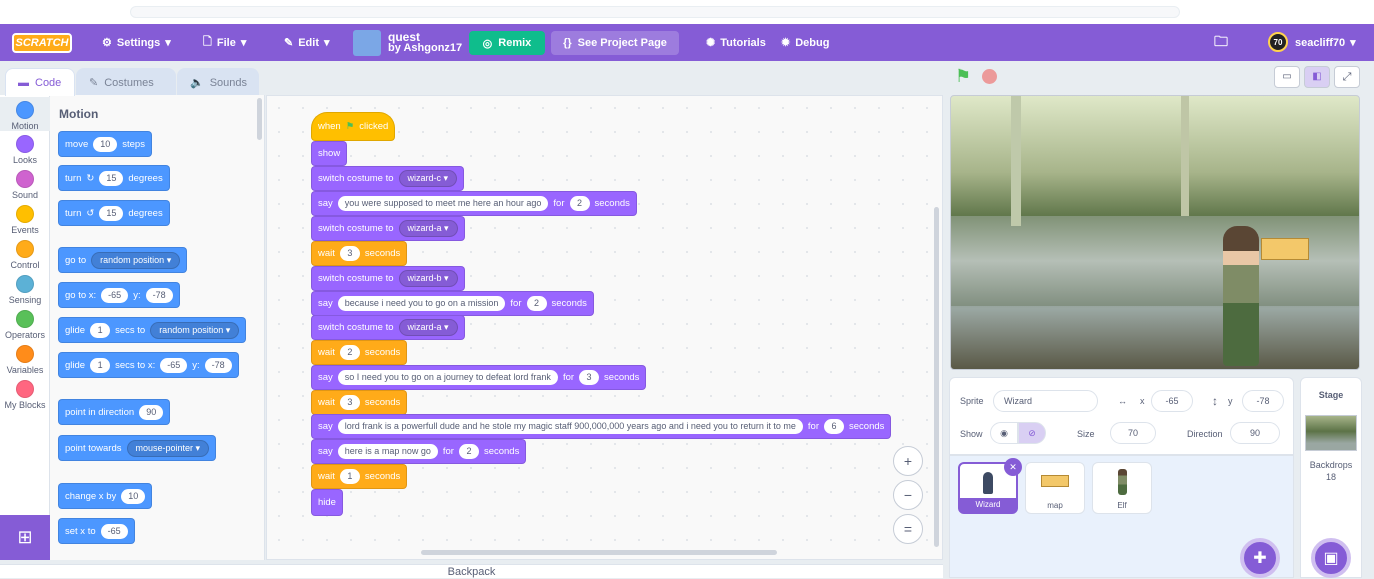 The width and height of the screenshot is (1374, 579). What do you see at coordinates (471, 571) in the screenshot?
I see `backpack-bar: Backpack` at bounding box center [471, 571].